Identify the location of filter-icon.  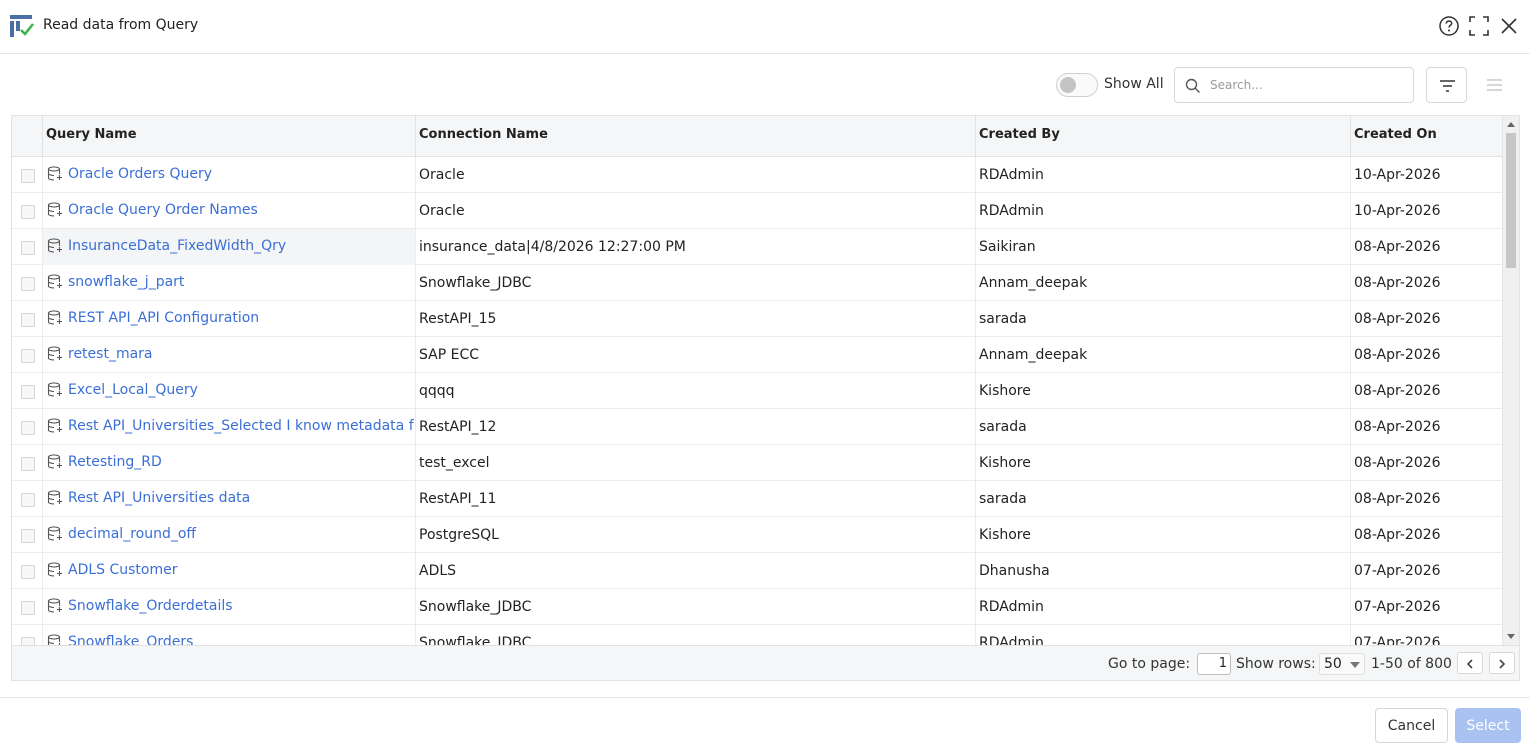
(1447, 86).